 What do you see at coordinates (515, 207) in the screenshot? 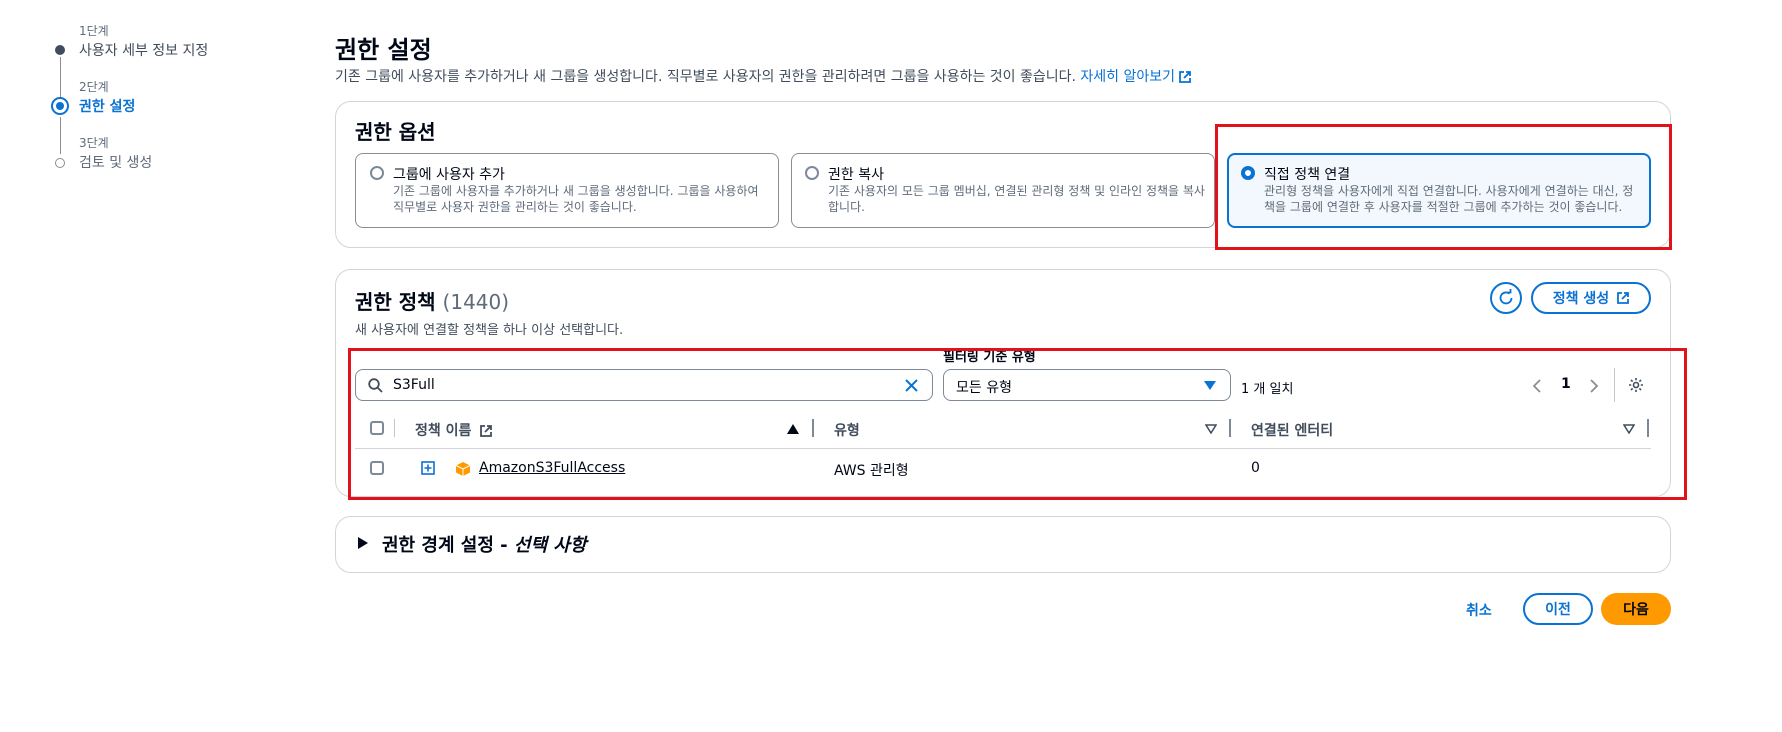
I see `tile-add-to-group-desc-2: 직무별로 사용자 권한을 관리하는 것이 좋습니다.` at bounding box center [515, 207].